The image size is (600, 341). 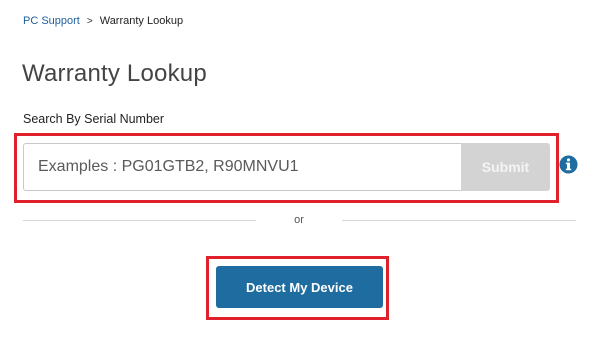 I want to click on divider-line-left, so click(x=139, y=220).